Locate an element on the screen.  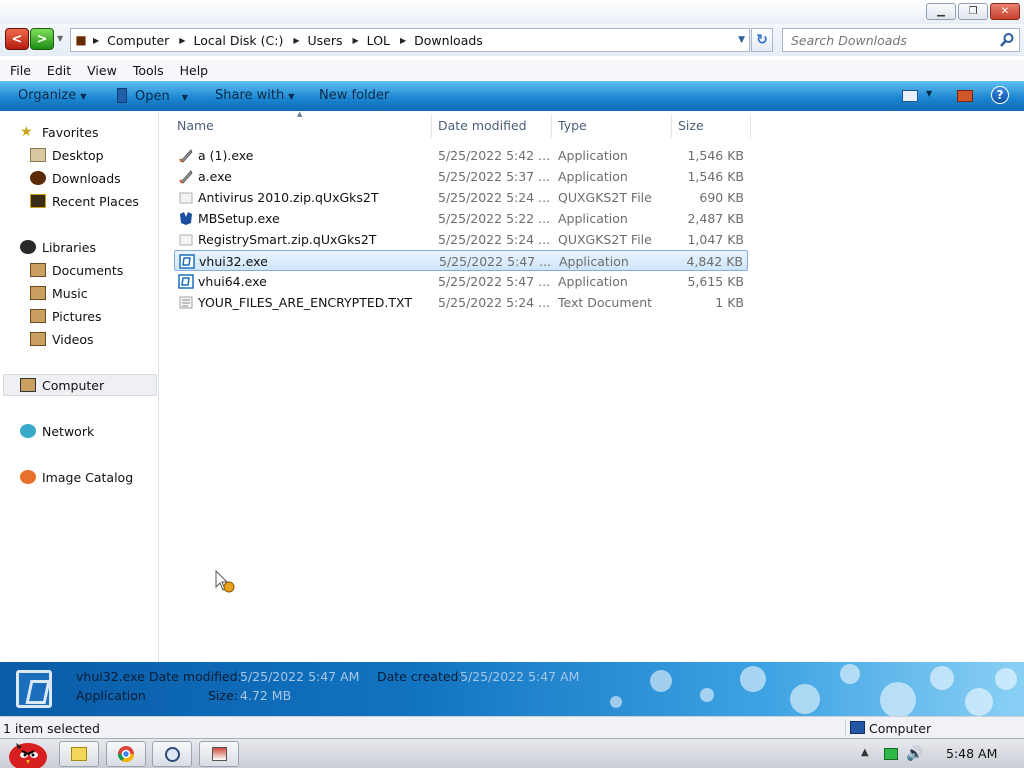
search-input is located at coordinates (891, 40).